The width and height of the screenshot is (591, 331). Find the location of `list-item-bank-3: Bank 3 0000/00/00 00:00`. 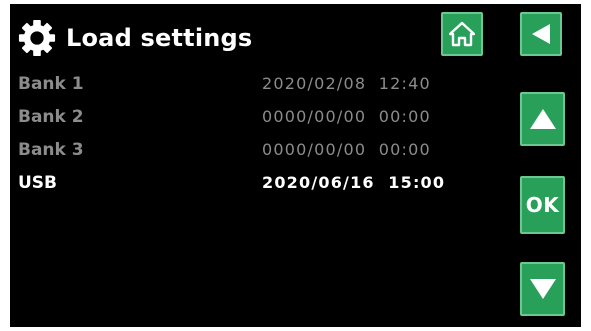

list-item-bank-3: Bank 3 0000/00/00 00:00 is located at coordinates (248, 152).